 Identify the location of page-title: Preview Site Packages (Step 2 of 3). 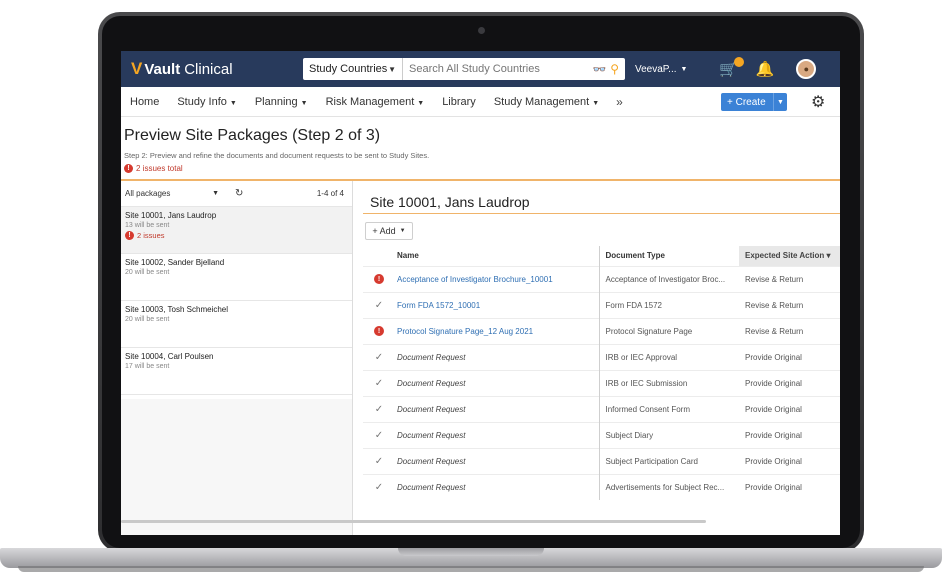
(252, 135).